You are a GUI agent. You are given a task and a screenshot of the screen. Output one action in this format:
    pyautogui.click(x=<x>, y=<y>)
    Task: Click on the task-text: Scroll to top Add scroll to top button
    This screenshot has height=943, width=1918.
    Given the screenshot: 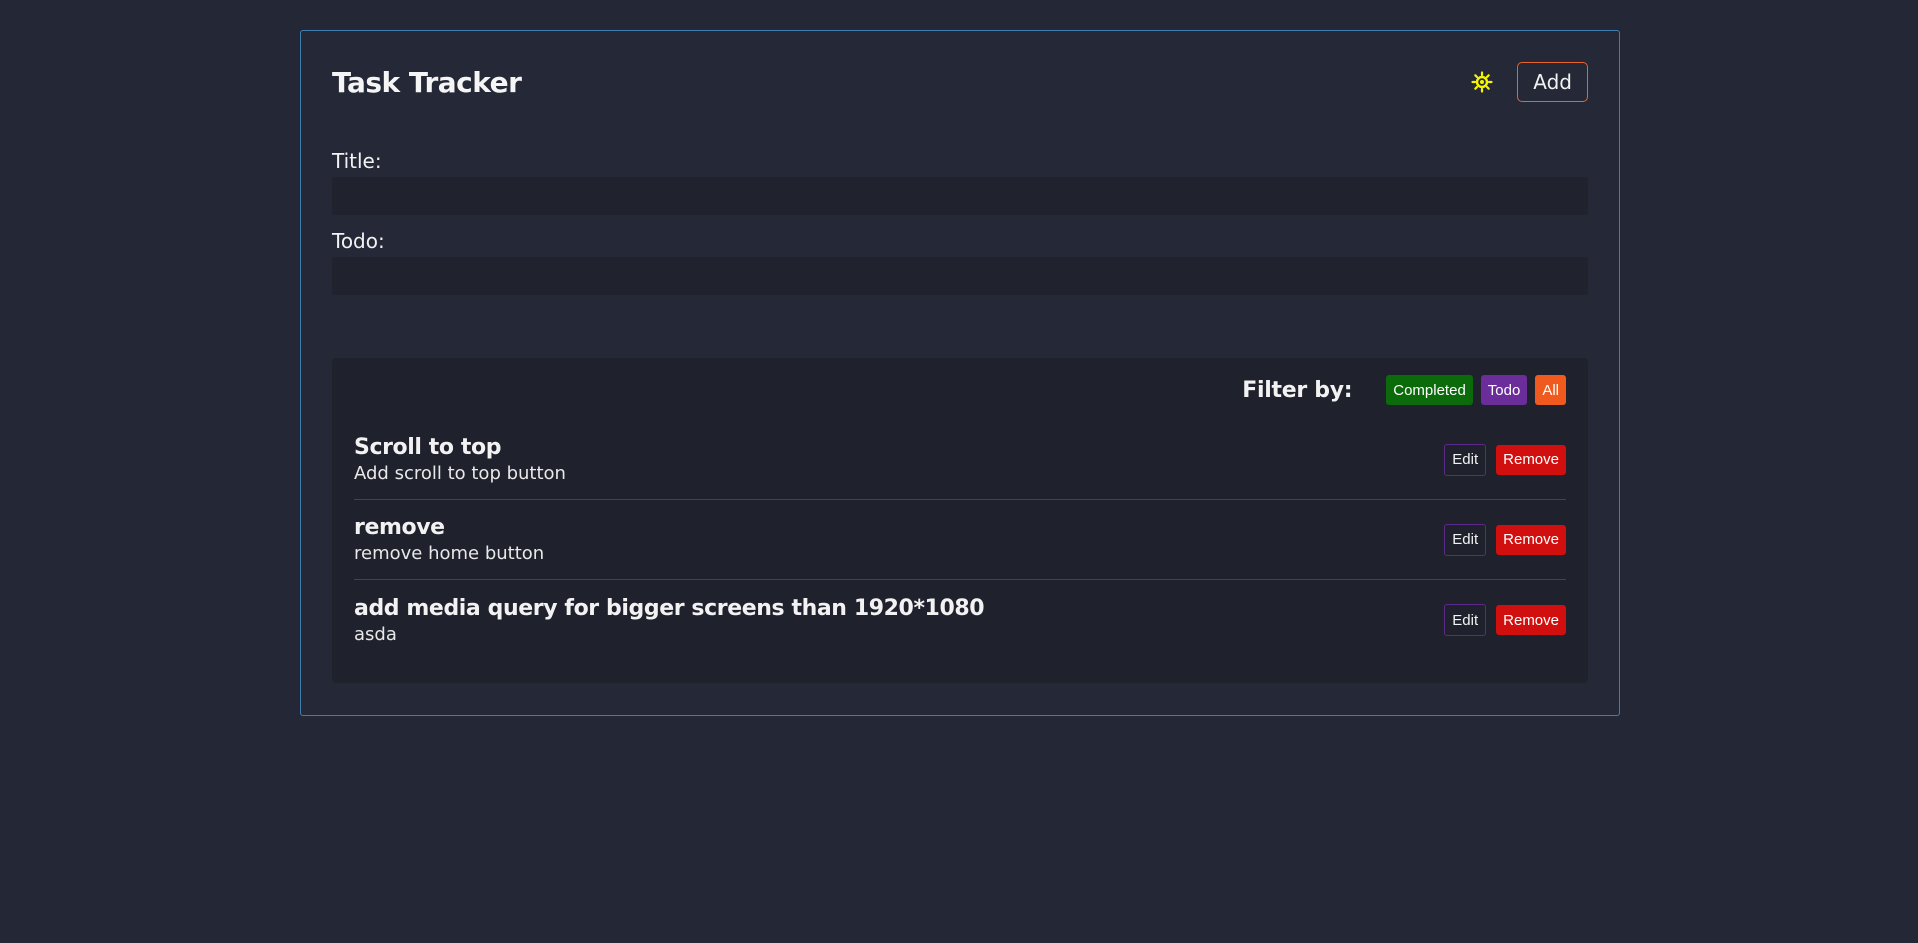 What is the action you would take?
    pyautogui.click(x=460, y=459)
    